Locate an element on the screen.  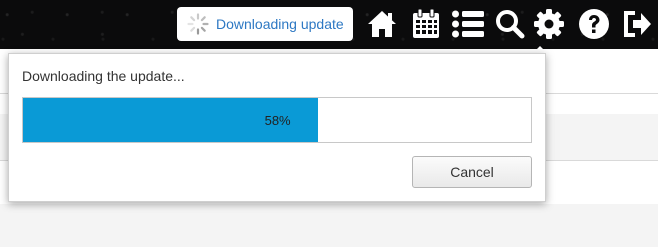
loading-spinner-icon is located at coordinates (198, 24).